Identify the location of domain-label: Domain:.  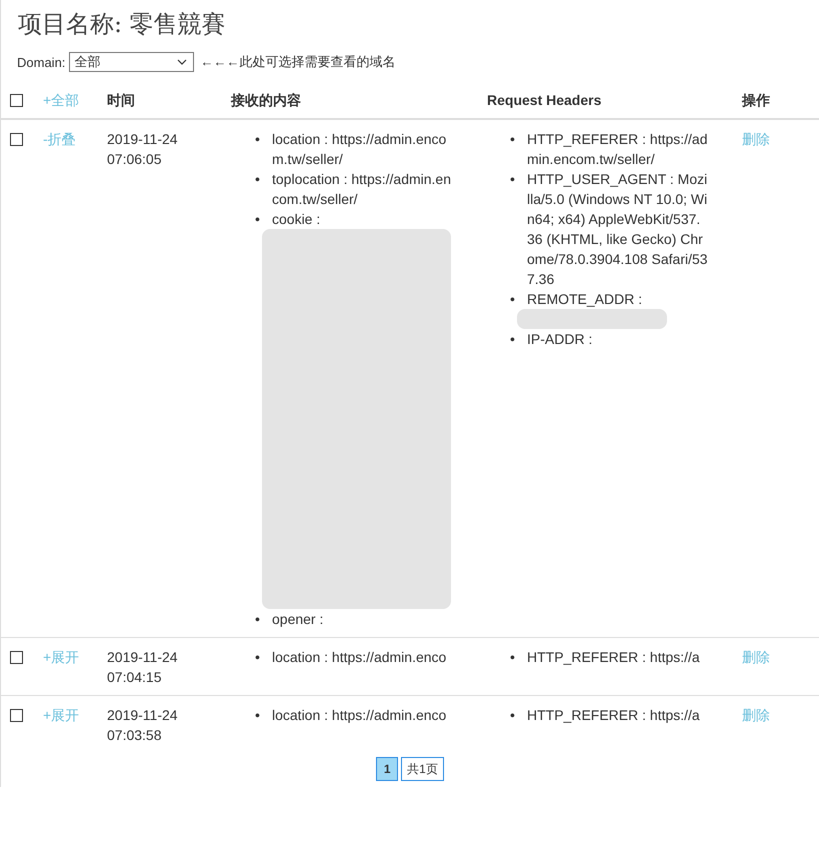
(41, 62).